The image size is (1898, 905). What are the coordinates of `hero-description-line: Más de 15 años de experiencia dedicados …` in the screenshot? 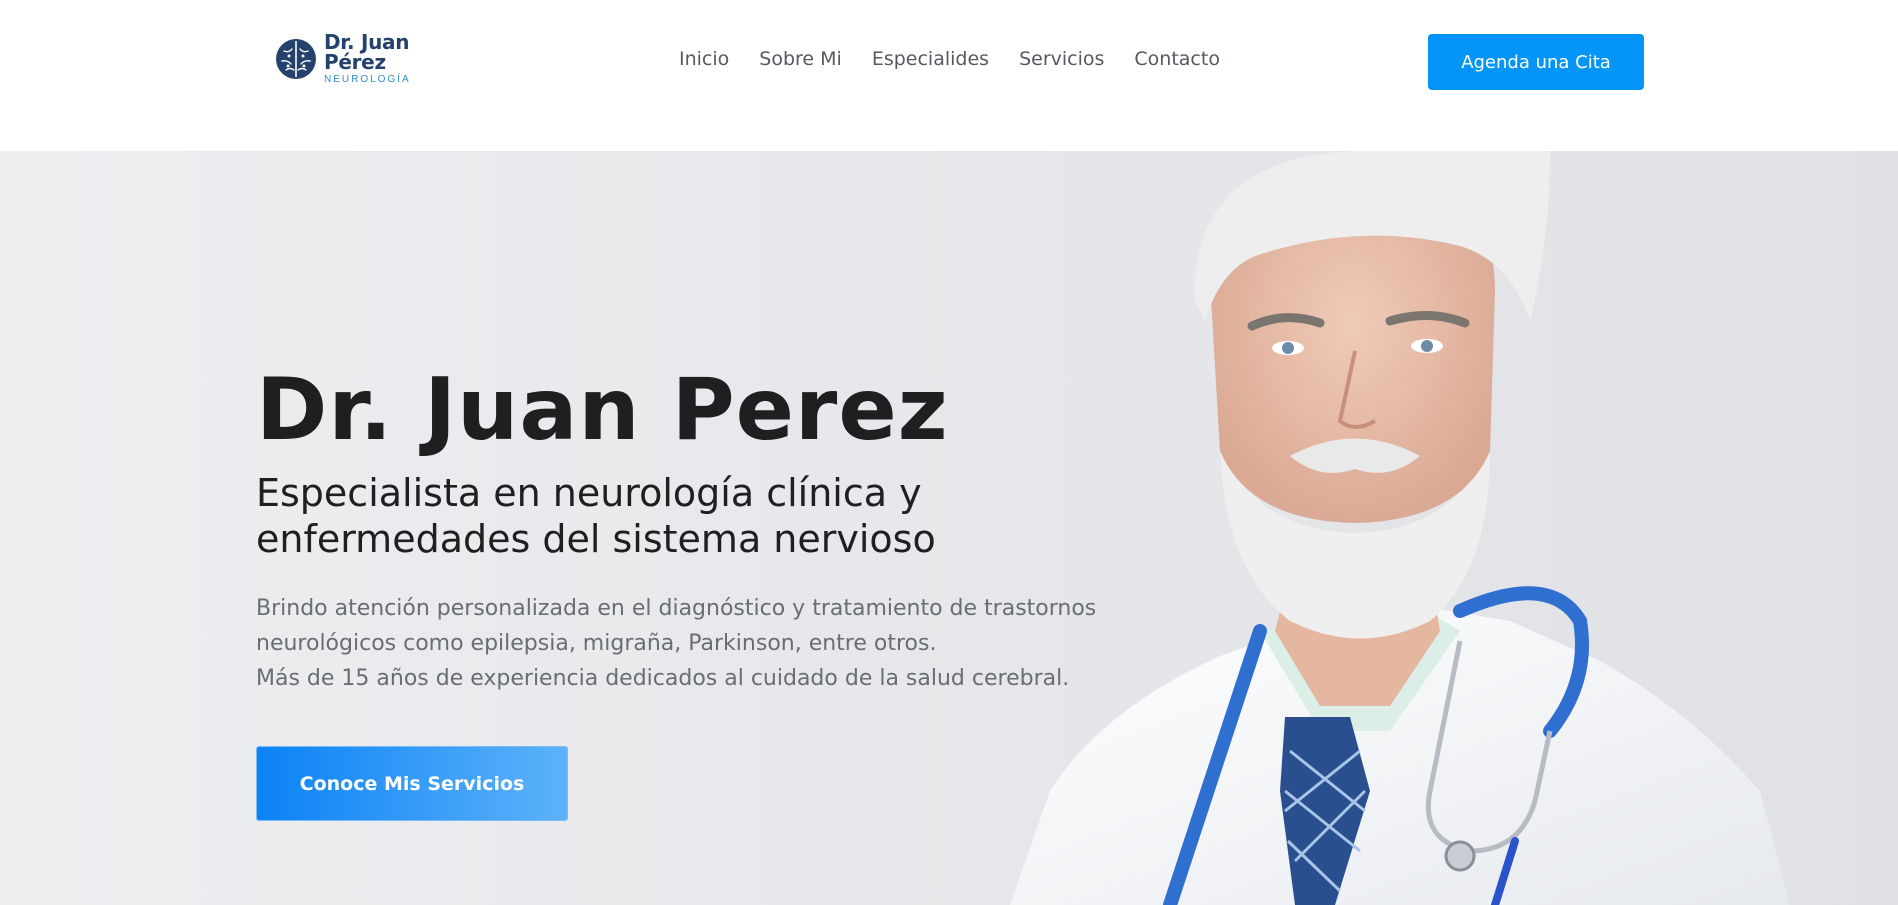 It's located at (663, 678).